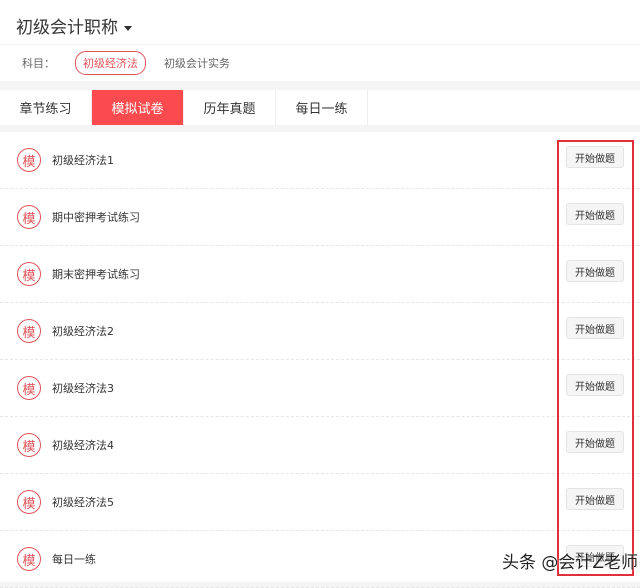 This screenshot has width=640, height=588. Describe the element at coordinates (320, 63) in the screenshot. I see `subject-selector: 科目： 初级经济法 初级会计实务` at that location.